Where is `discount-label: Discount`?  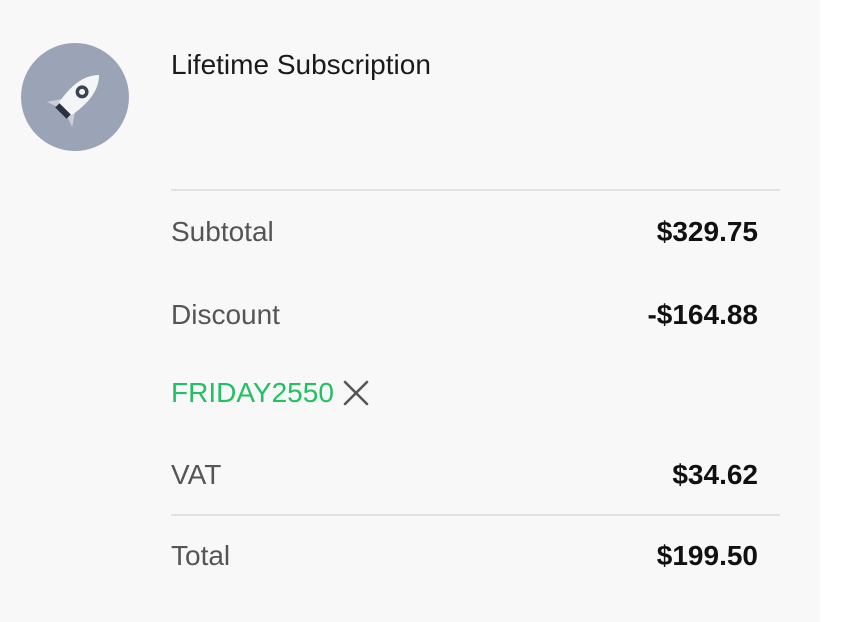
discount-label: Discount is located at coordinates (225, 314).